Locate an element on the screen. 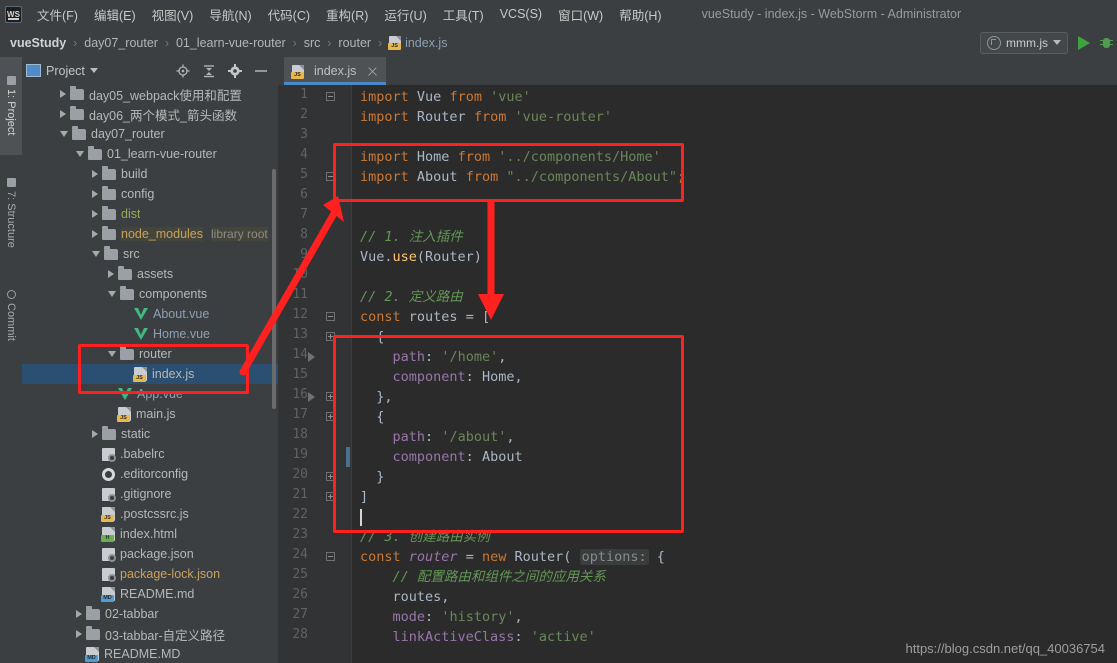 Image resolution: width=1117 pixels, height=663 pixels. tree-item: config is located at coordinates (150, 194).